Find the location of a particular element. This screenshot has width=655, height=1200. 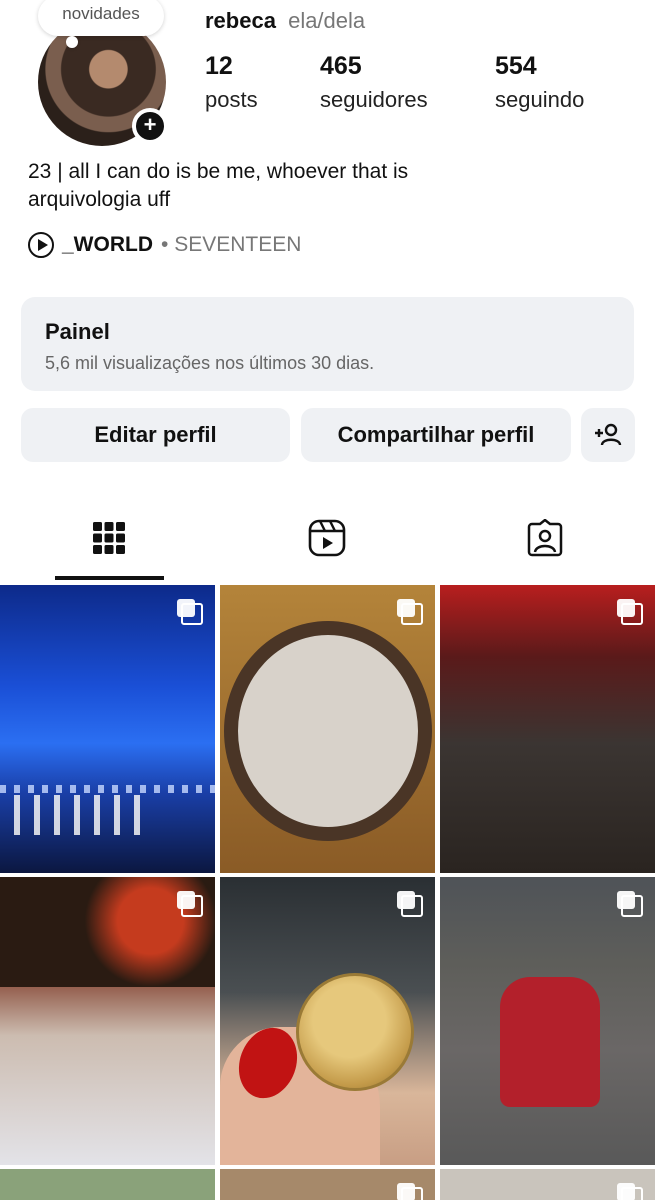

tab-tagged is located at coordinates (545, 538).